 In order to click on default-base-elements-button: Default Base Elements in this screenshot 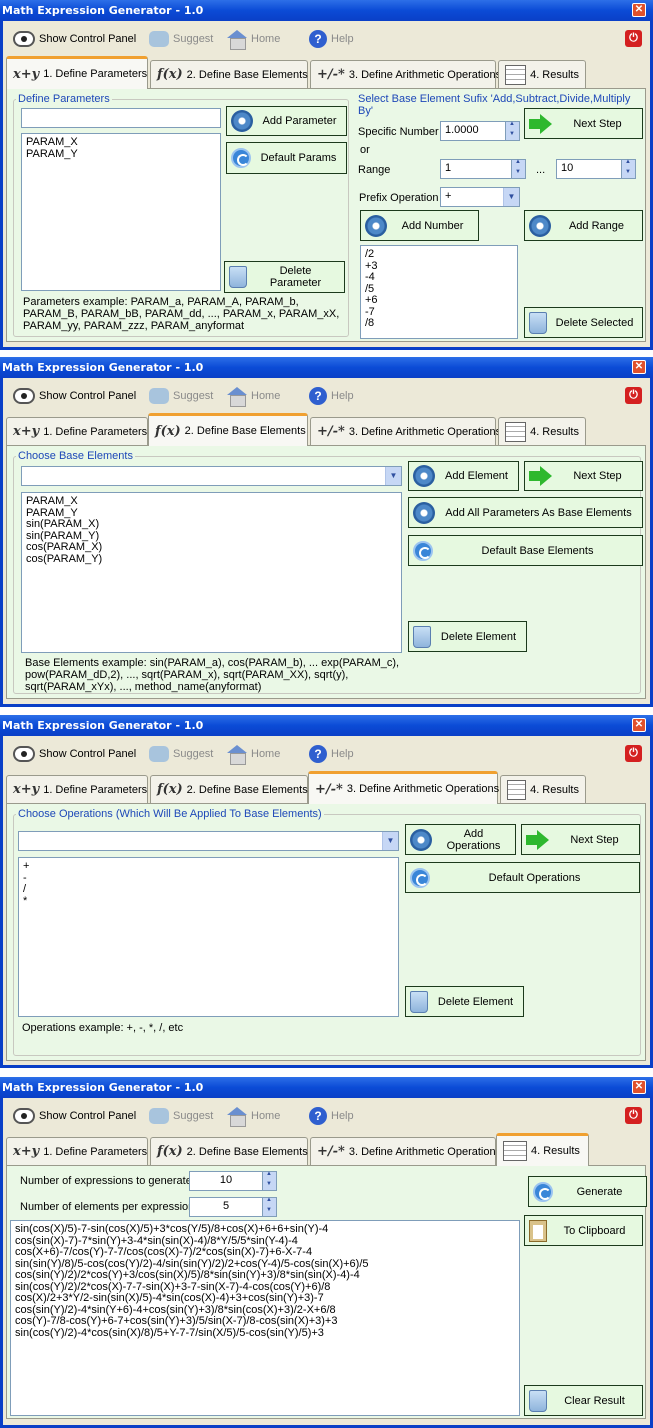, I will do `click(525, 550)`.